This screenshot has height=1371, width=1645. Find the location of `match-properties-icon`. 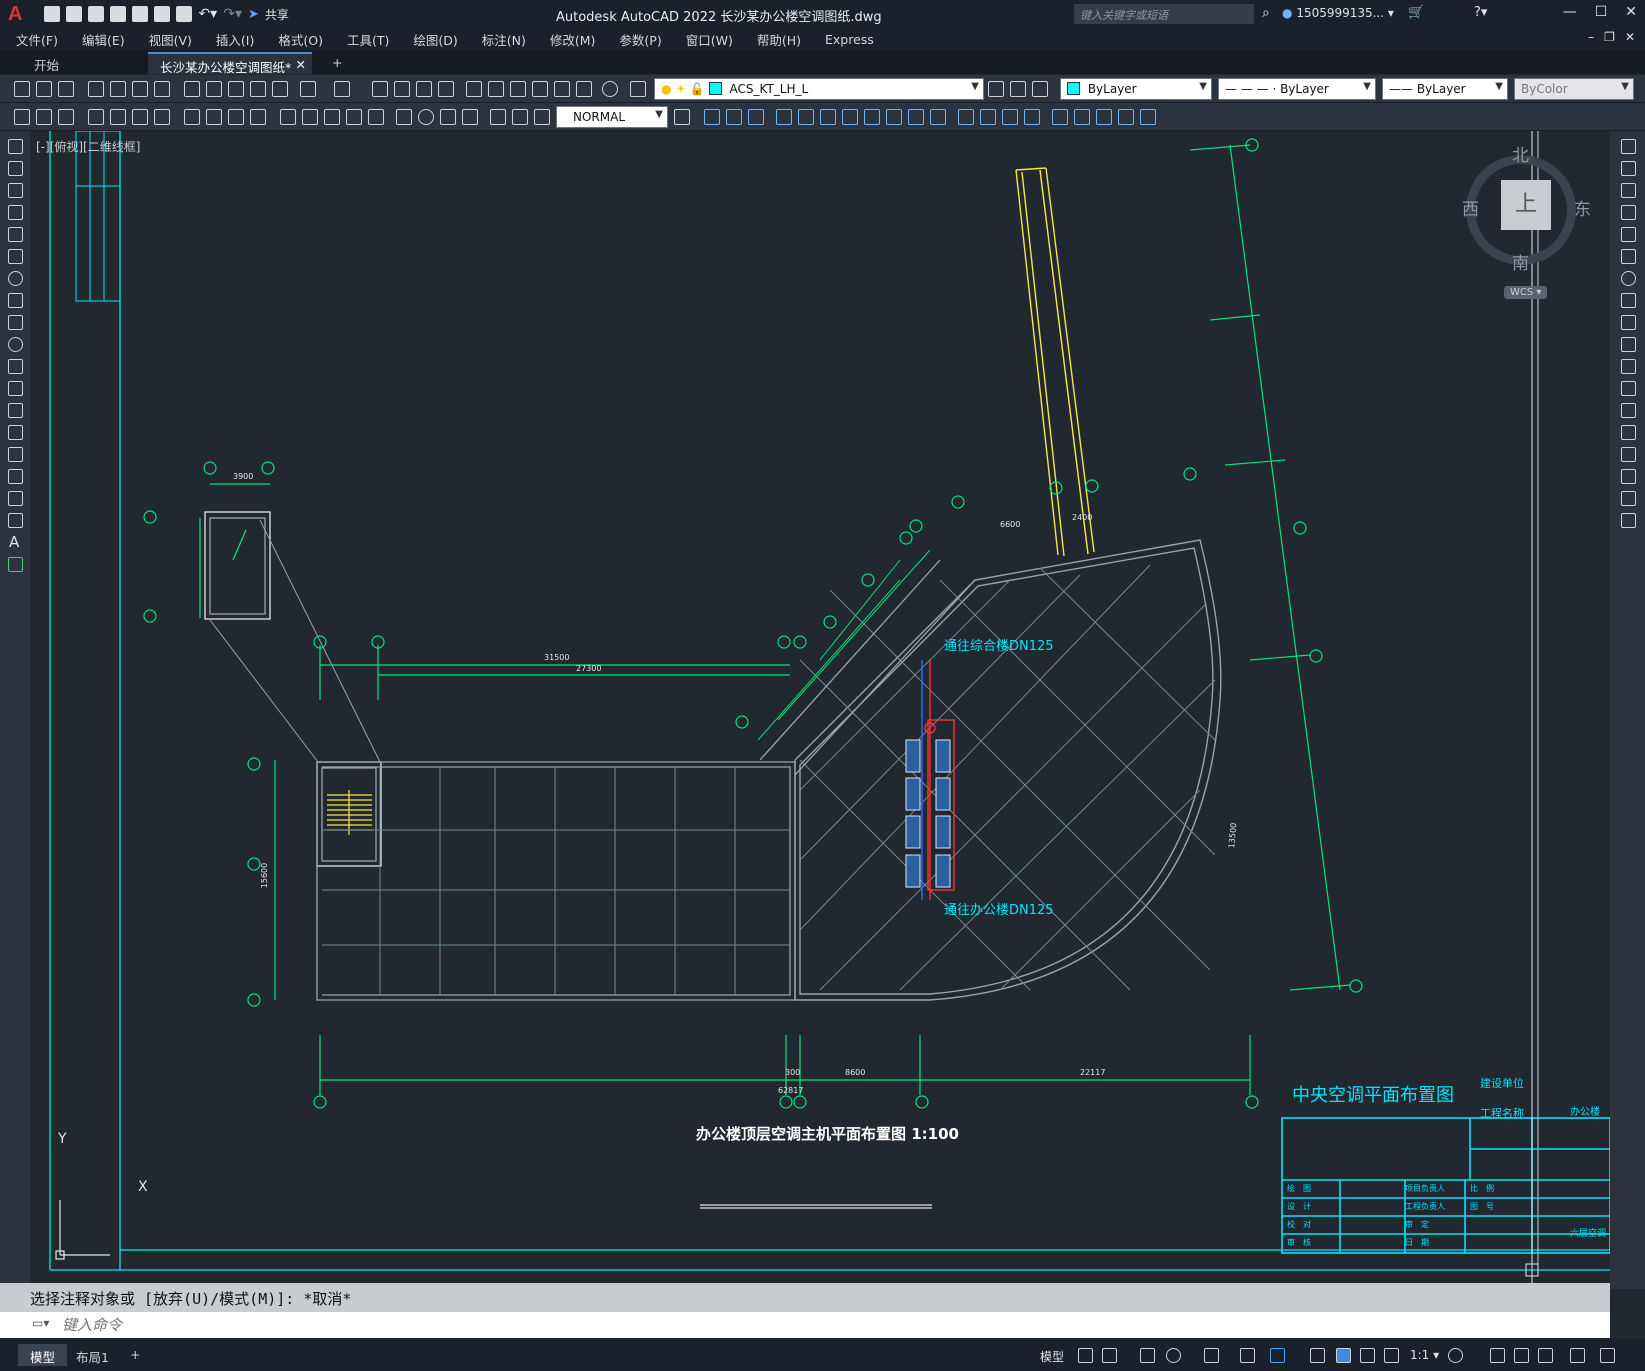

match-properties-icon is located at coordinates (258, 89).